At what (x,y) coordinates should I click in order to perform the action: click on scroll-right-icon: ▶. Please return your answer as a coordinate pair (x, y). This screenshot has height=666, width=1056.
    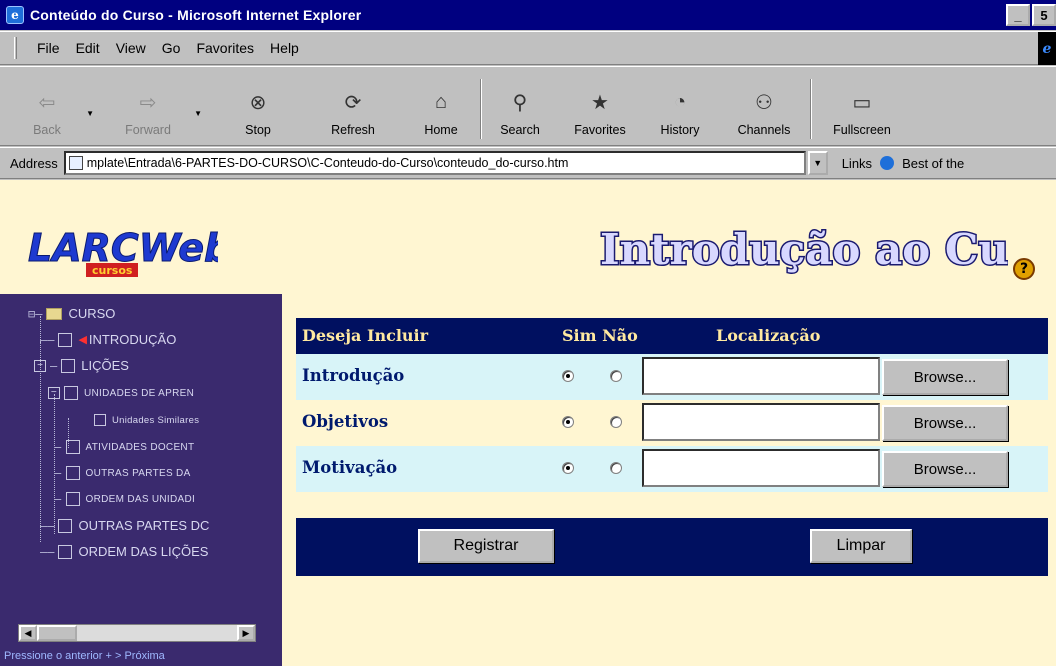
    Looking at the image, I should click on (246, 633).